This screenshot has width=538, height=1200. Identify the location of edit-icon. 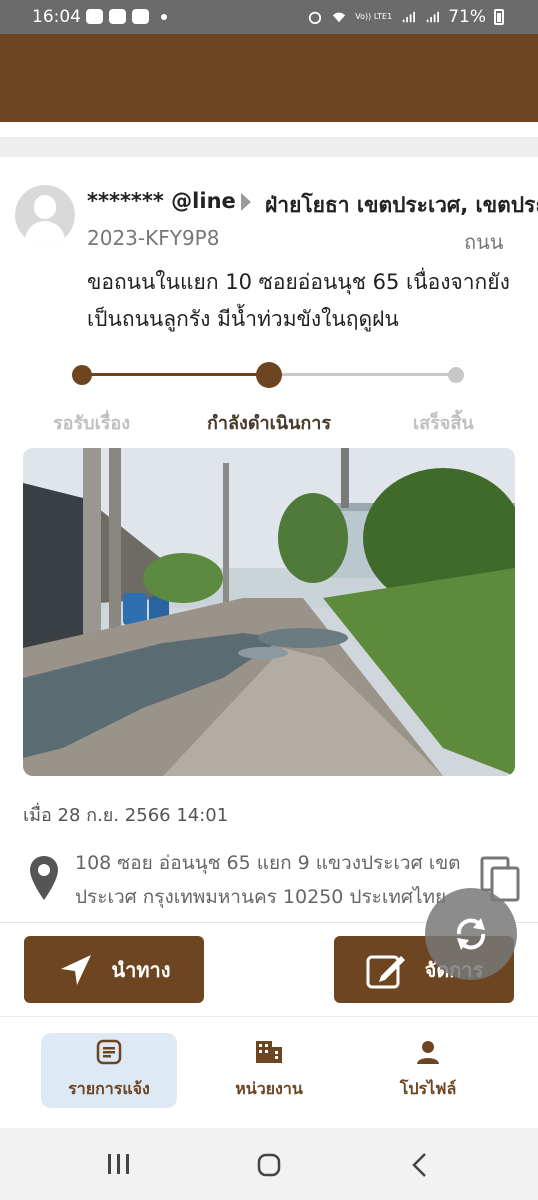
(385, 971).